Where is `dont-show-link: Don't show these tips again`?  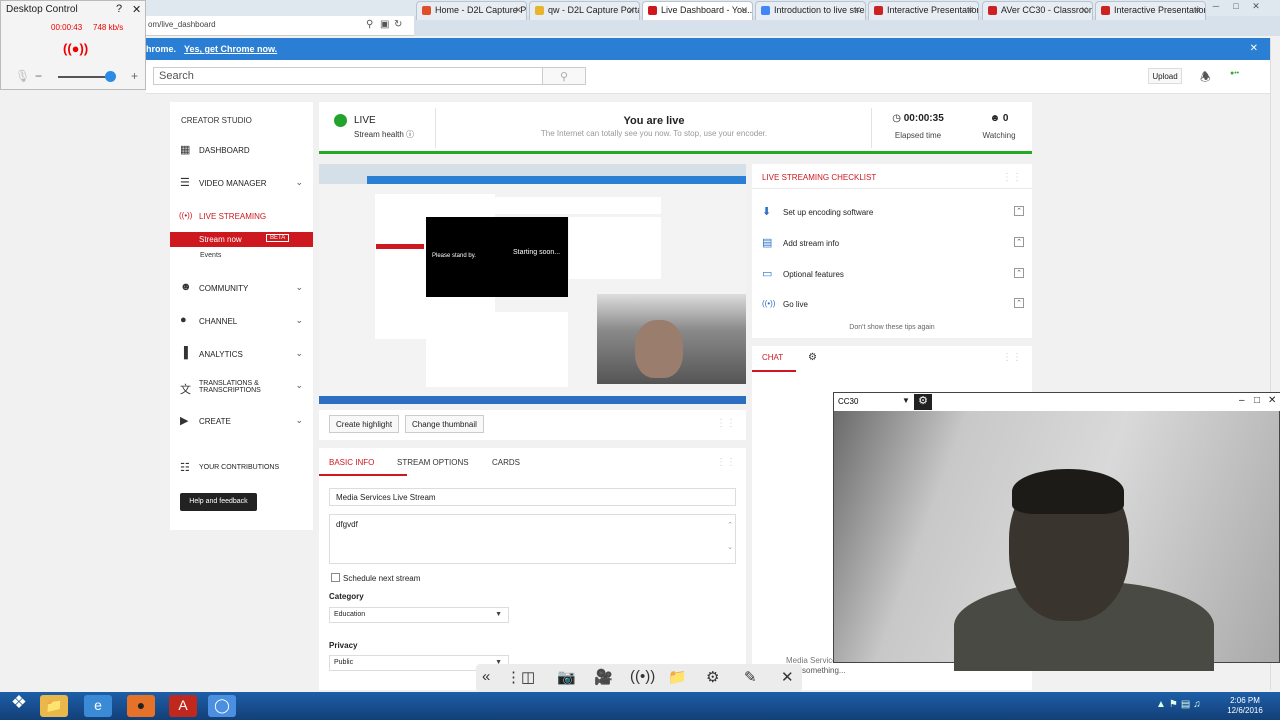
dont-show-link: Don't show these tips again is located at coordinates (892, 327).